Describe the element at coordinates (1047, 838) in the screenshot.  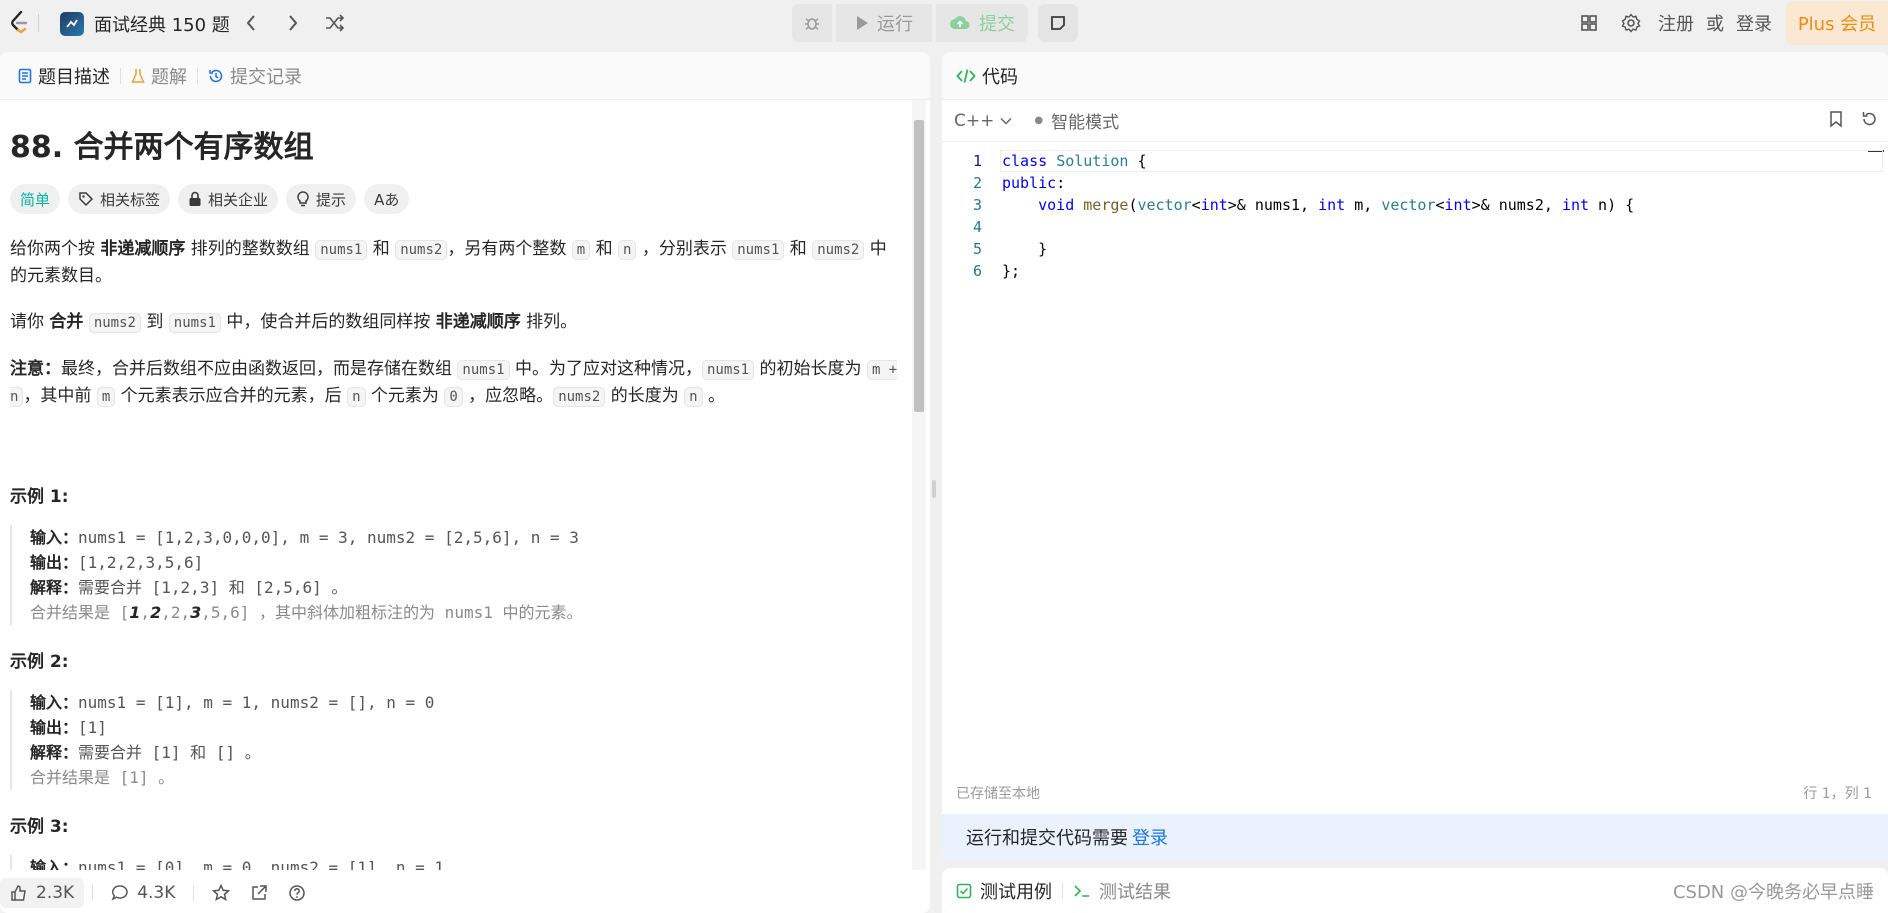
I see `login-prompt-text: 运行和提交代码需要` at that location.